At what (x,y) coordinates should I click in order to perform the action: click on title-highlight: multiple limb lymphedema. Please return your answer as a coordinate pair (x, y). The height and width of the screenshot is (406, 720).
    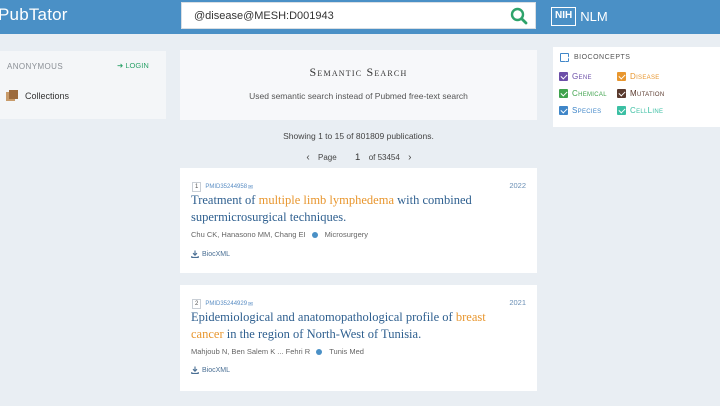
    Looking at the image, I should click on (326, 200).